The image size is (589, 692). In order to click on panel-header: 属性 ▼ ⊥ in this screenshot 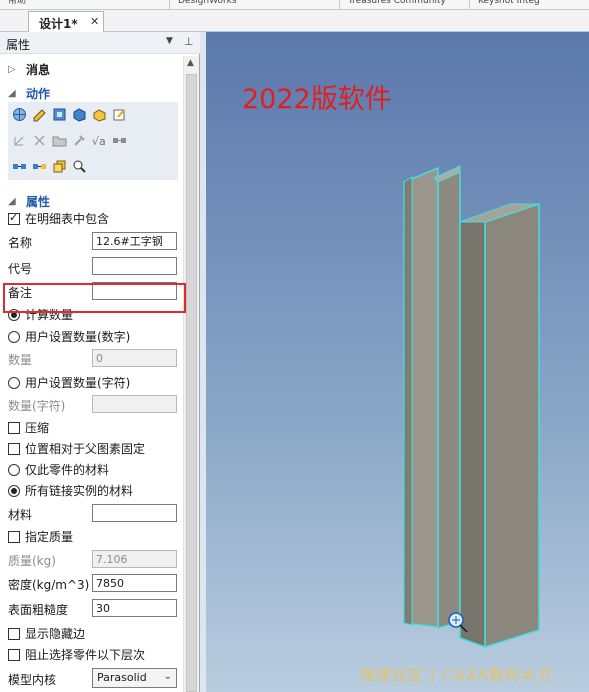, I will do `click(100, 43)`.